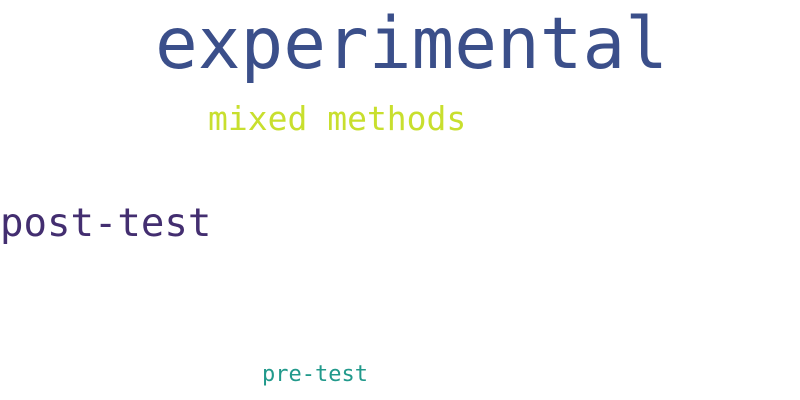 This screenshot has width=800, height=400. I want to click on word-pre-test: pre-test, so click(315, 374).